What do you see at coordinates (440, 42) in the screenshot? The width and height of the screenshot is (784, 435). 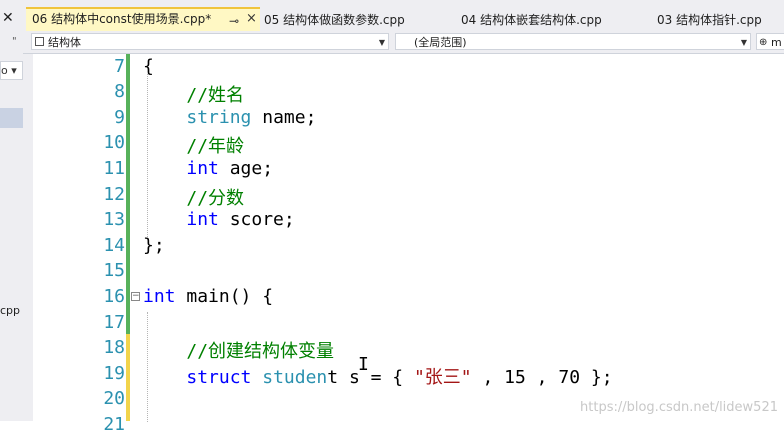 I see `global-scope-label: (全局范围)` at bounding box center [440, 42].